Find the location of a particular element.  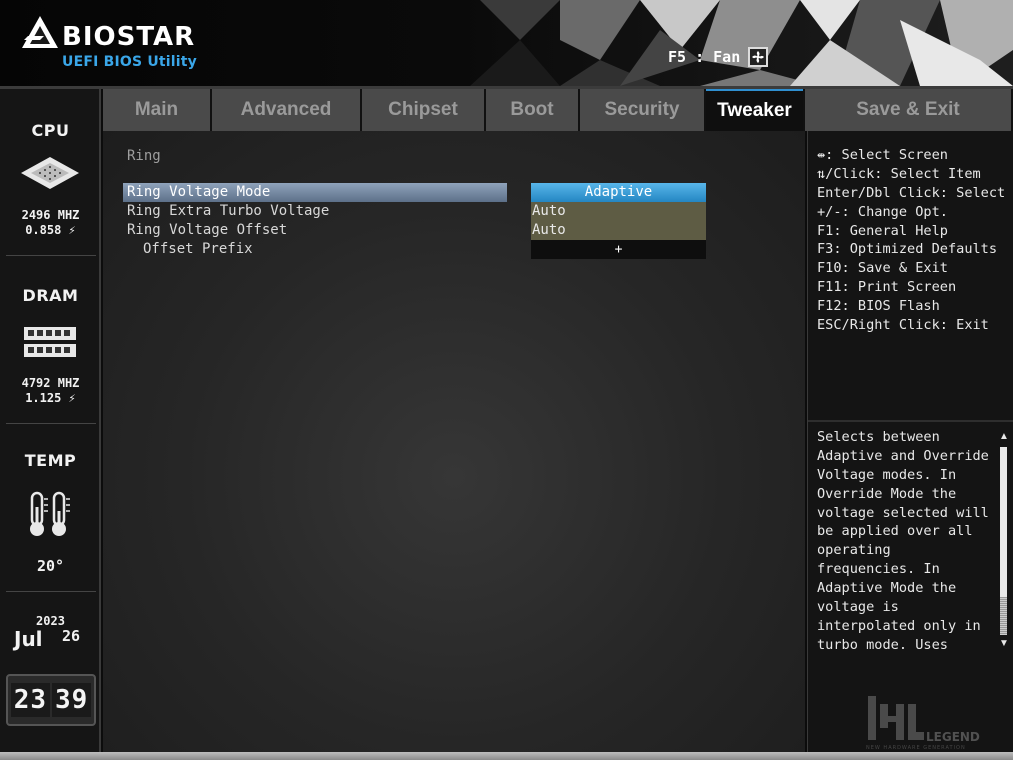

thermometer-icon is located at coordinates (49, 513).